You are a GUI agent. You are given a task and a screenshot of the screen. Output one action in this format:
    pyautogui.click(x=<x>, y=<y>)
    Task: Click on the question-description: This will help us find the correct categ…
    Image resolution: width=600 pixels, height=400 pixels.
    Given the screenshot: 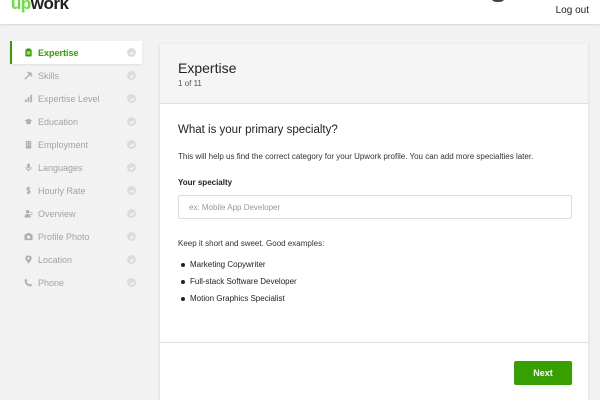 What is the action you would take?
    pyautogui.click(x=356, y=156)
    